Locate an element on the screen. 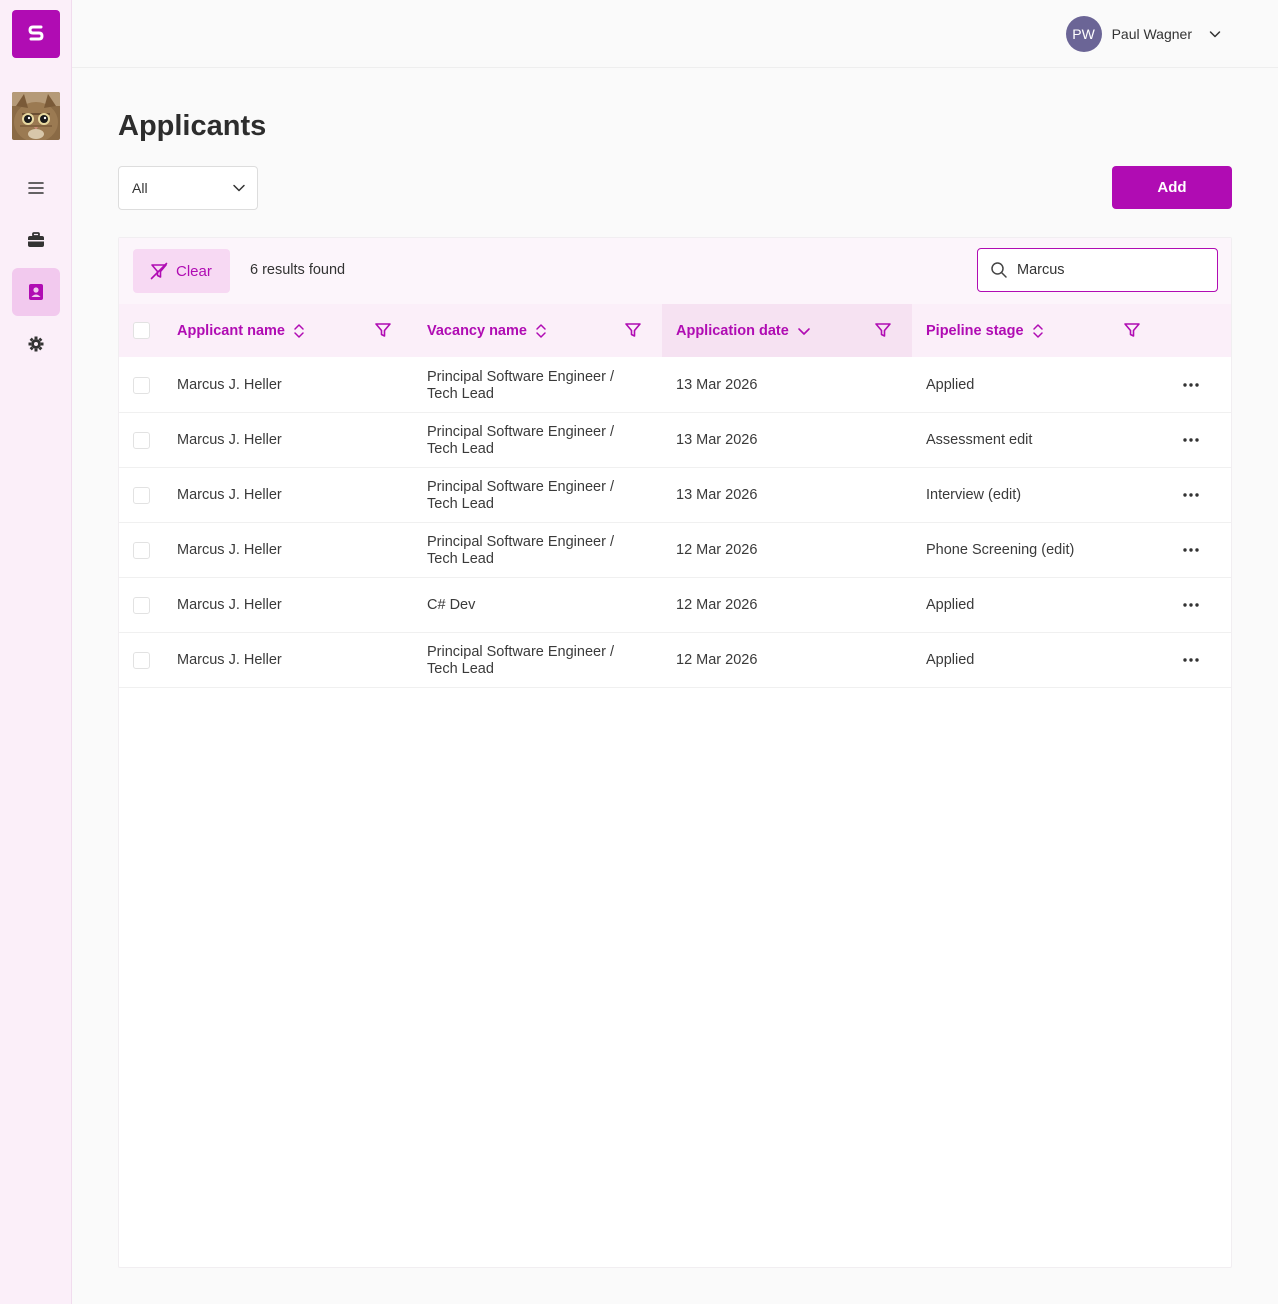 The width and height of the screenshot is (1278, 1304). column-header-application-date: Application date is located at coordinates (787, 330).